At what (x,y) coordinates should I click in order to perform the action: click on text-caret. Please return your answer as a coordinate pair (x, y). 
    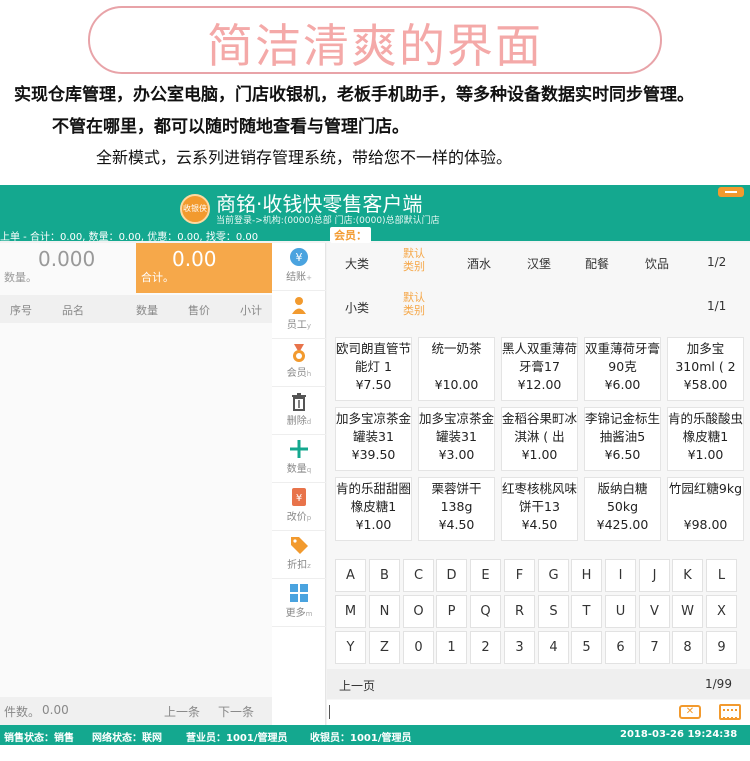
    Looking at the image, I should click on (329, 712).